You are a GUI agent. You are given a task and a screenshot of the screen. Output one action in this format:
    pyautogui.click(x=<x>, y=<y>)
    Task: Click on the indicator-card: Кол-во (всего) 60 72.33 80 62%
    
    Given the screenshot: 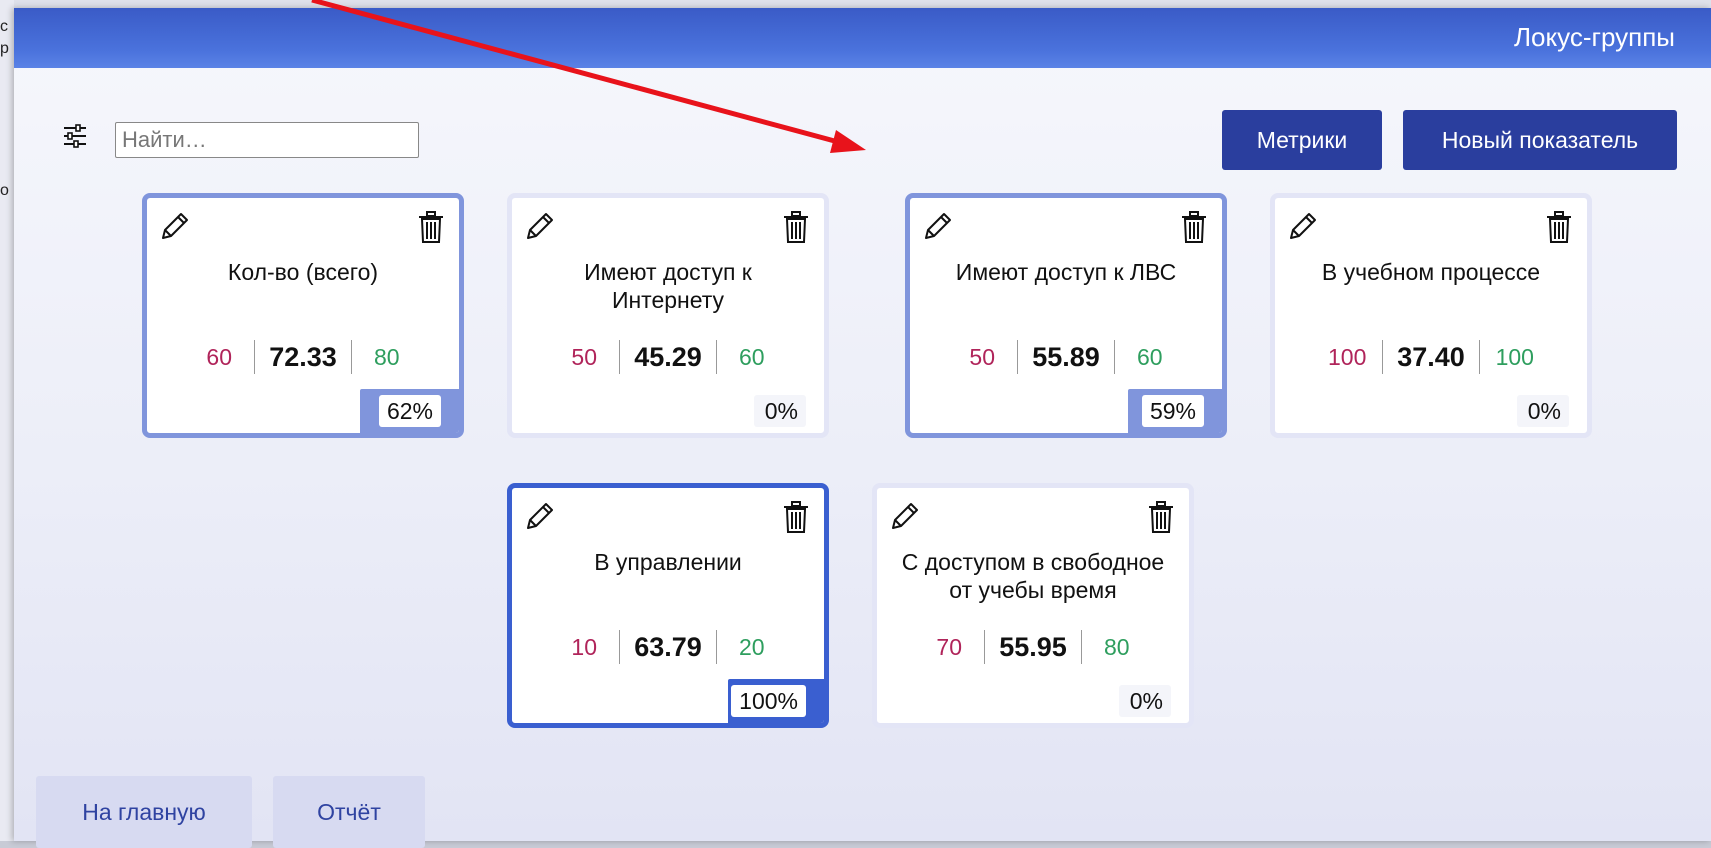 What is the action you would take?
    pyautogui.click(x=303, y=315)
    